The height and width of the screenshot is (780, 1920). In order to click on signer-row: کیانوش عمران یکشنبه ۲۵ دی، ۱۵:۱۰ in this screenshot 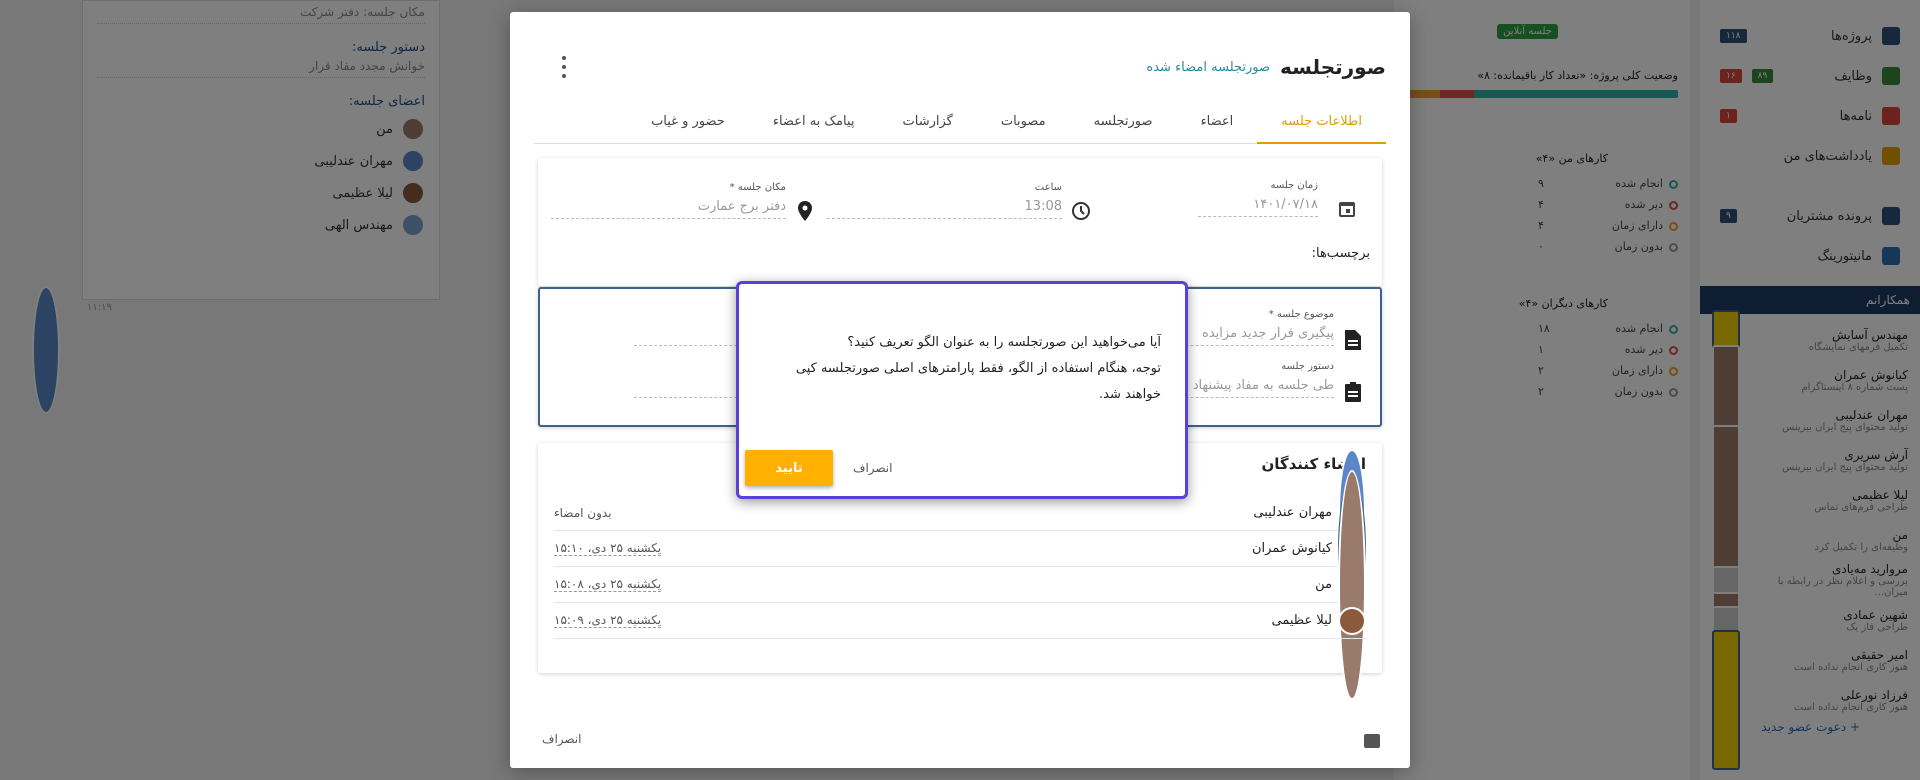, I will do `click(960, 548)`.